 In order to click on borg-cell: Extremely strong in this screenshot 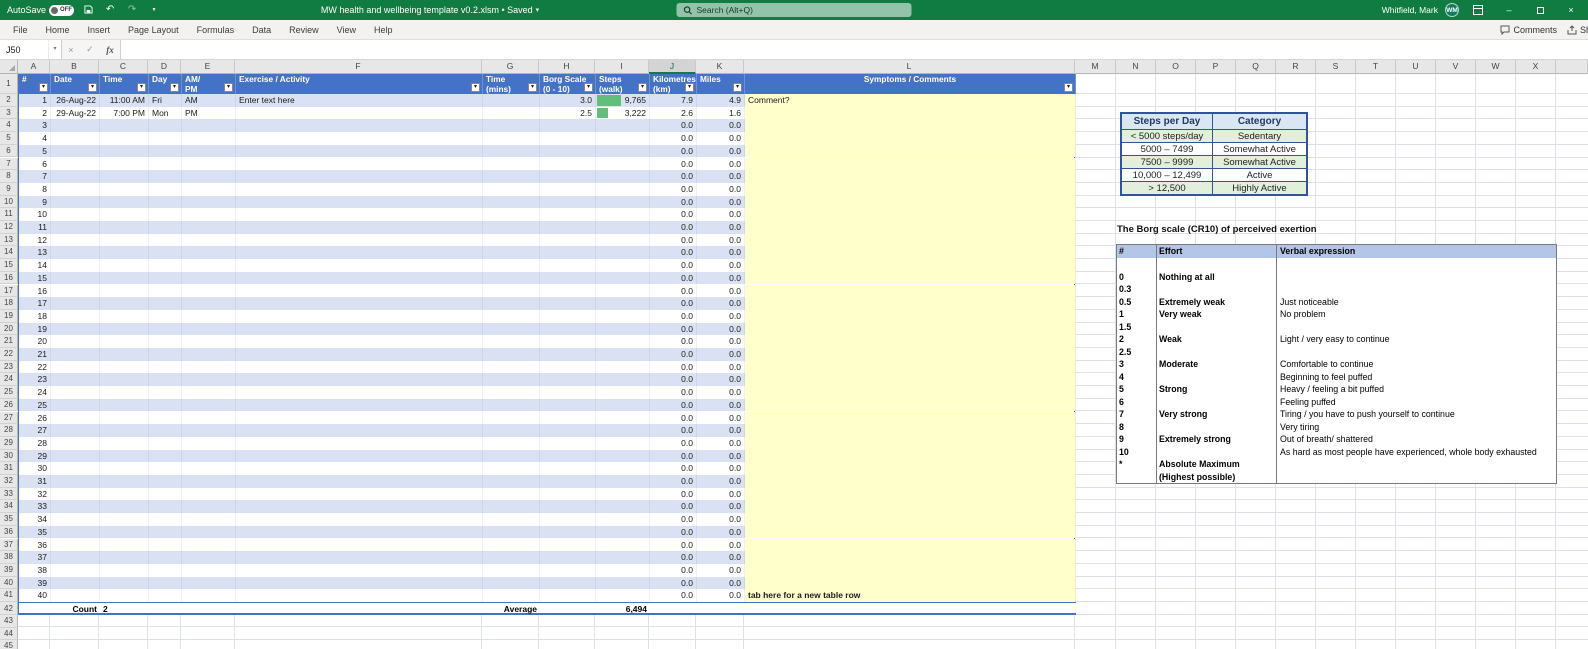, I will do `click(1217, 439)`.